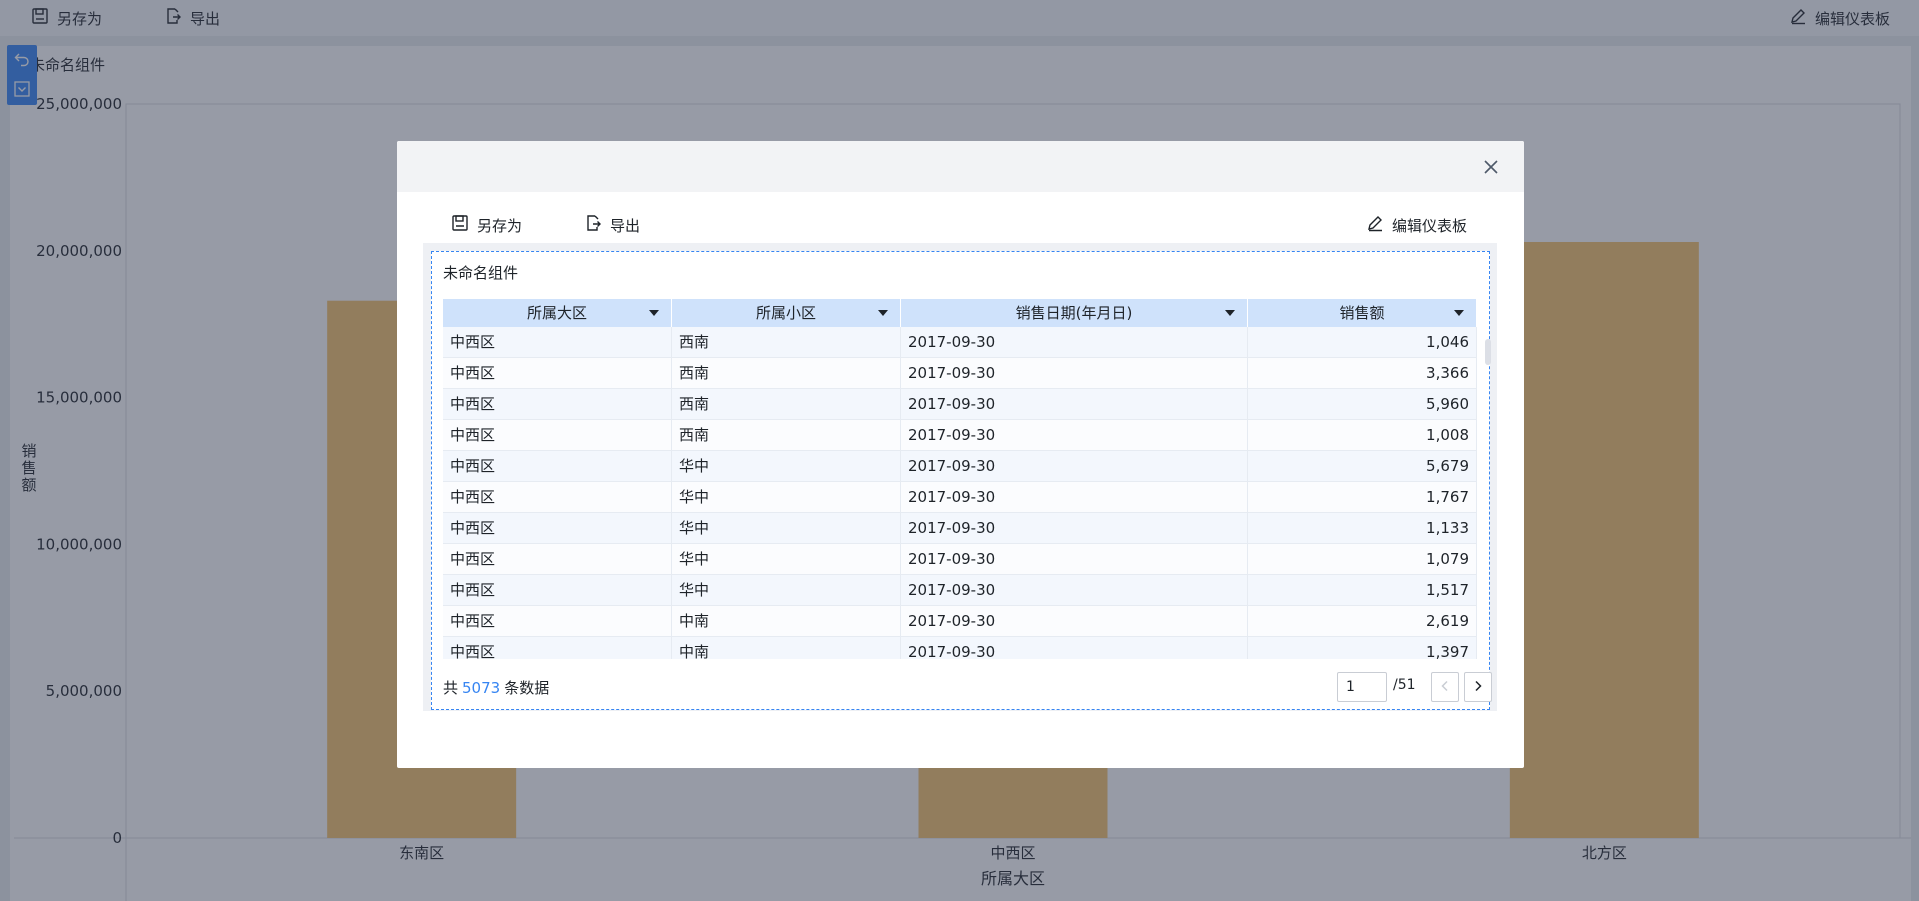 This screenshot has height=901, width=1919. What do you see at coordinates (967, 687) in the screenshot?
I see `table-footer: 共5073条数据 /51` at bounding box center [967, 687].